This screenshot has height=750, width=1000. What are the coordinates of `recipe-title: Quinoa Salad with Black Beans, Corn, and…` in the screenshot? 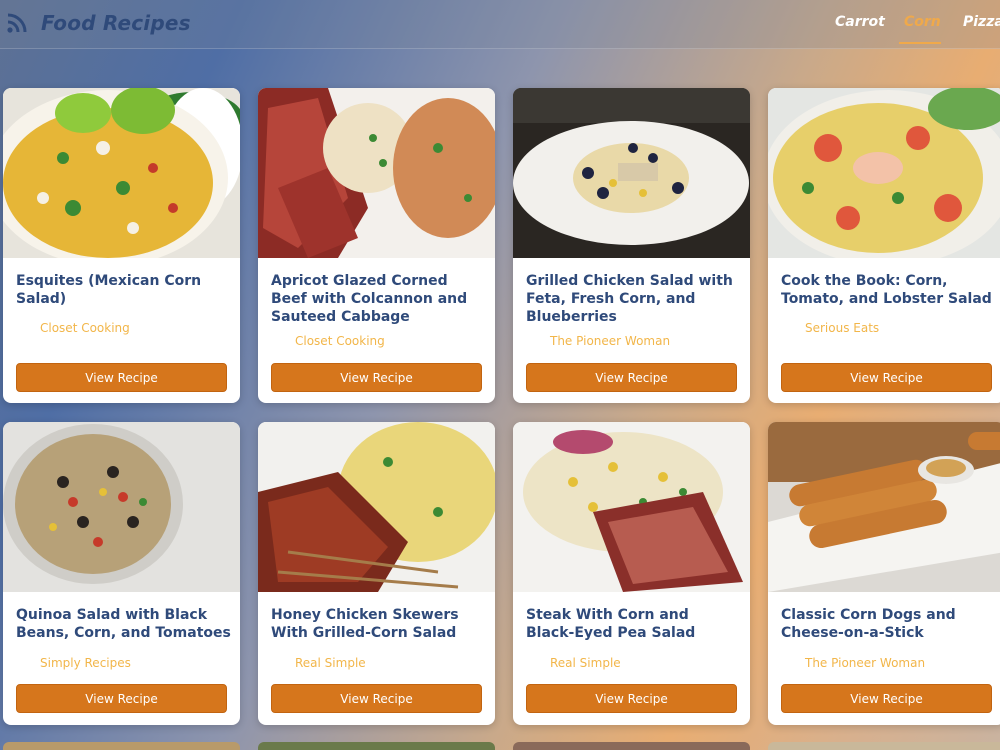 It's located at (123, 624).